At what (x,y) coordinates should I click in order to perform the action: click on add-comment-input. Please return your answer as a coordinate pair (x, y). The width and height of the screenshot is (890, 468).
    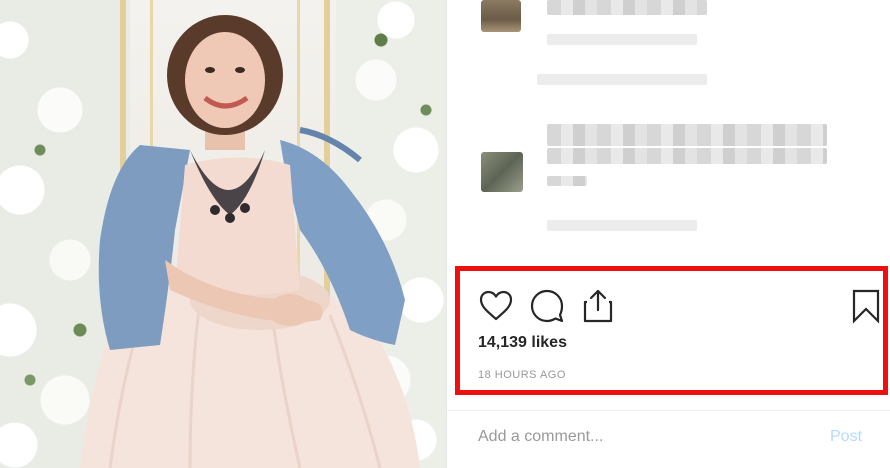
    Looking at the image, I should click on (643, 437).